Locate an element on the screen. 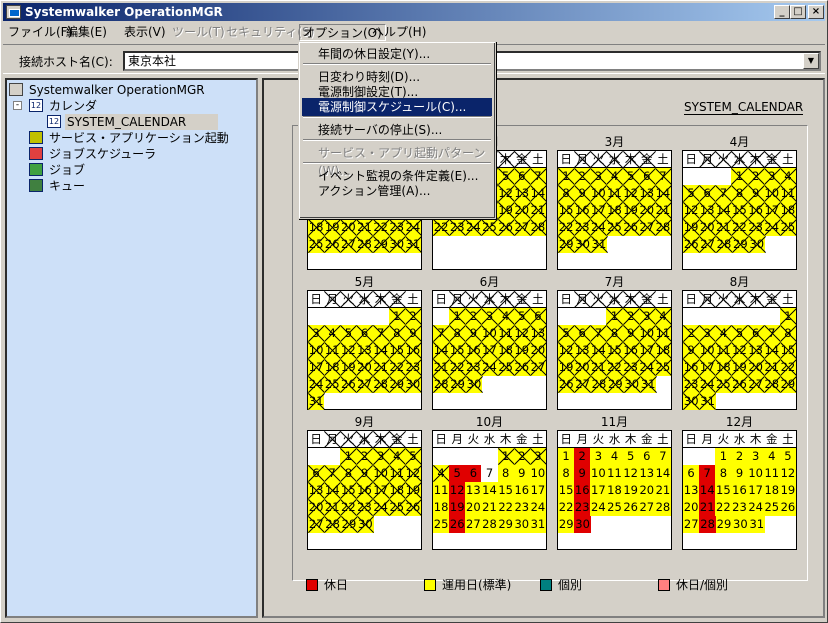 The image size is (828, 623). tree-item-2: サービス・アプリケーション起動 is located at coordinates (130, 138).